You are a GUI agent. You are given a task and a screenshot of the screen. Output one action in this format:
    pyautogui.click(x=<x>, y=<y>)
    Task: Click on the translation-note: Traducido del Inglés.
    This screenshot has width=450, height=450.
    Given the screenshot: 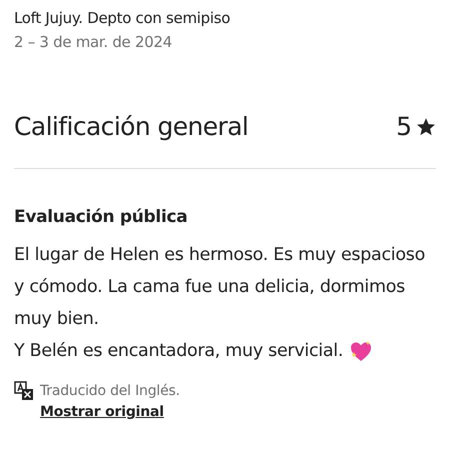 What is the action you would take?
    pyautogui.click(x=110, y=391)
    